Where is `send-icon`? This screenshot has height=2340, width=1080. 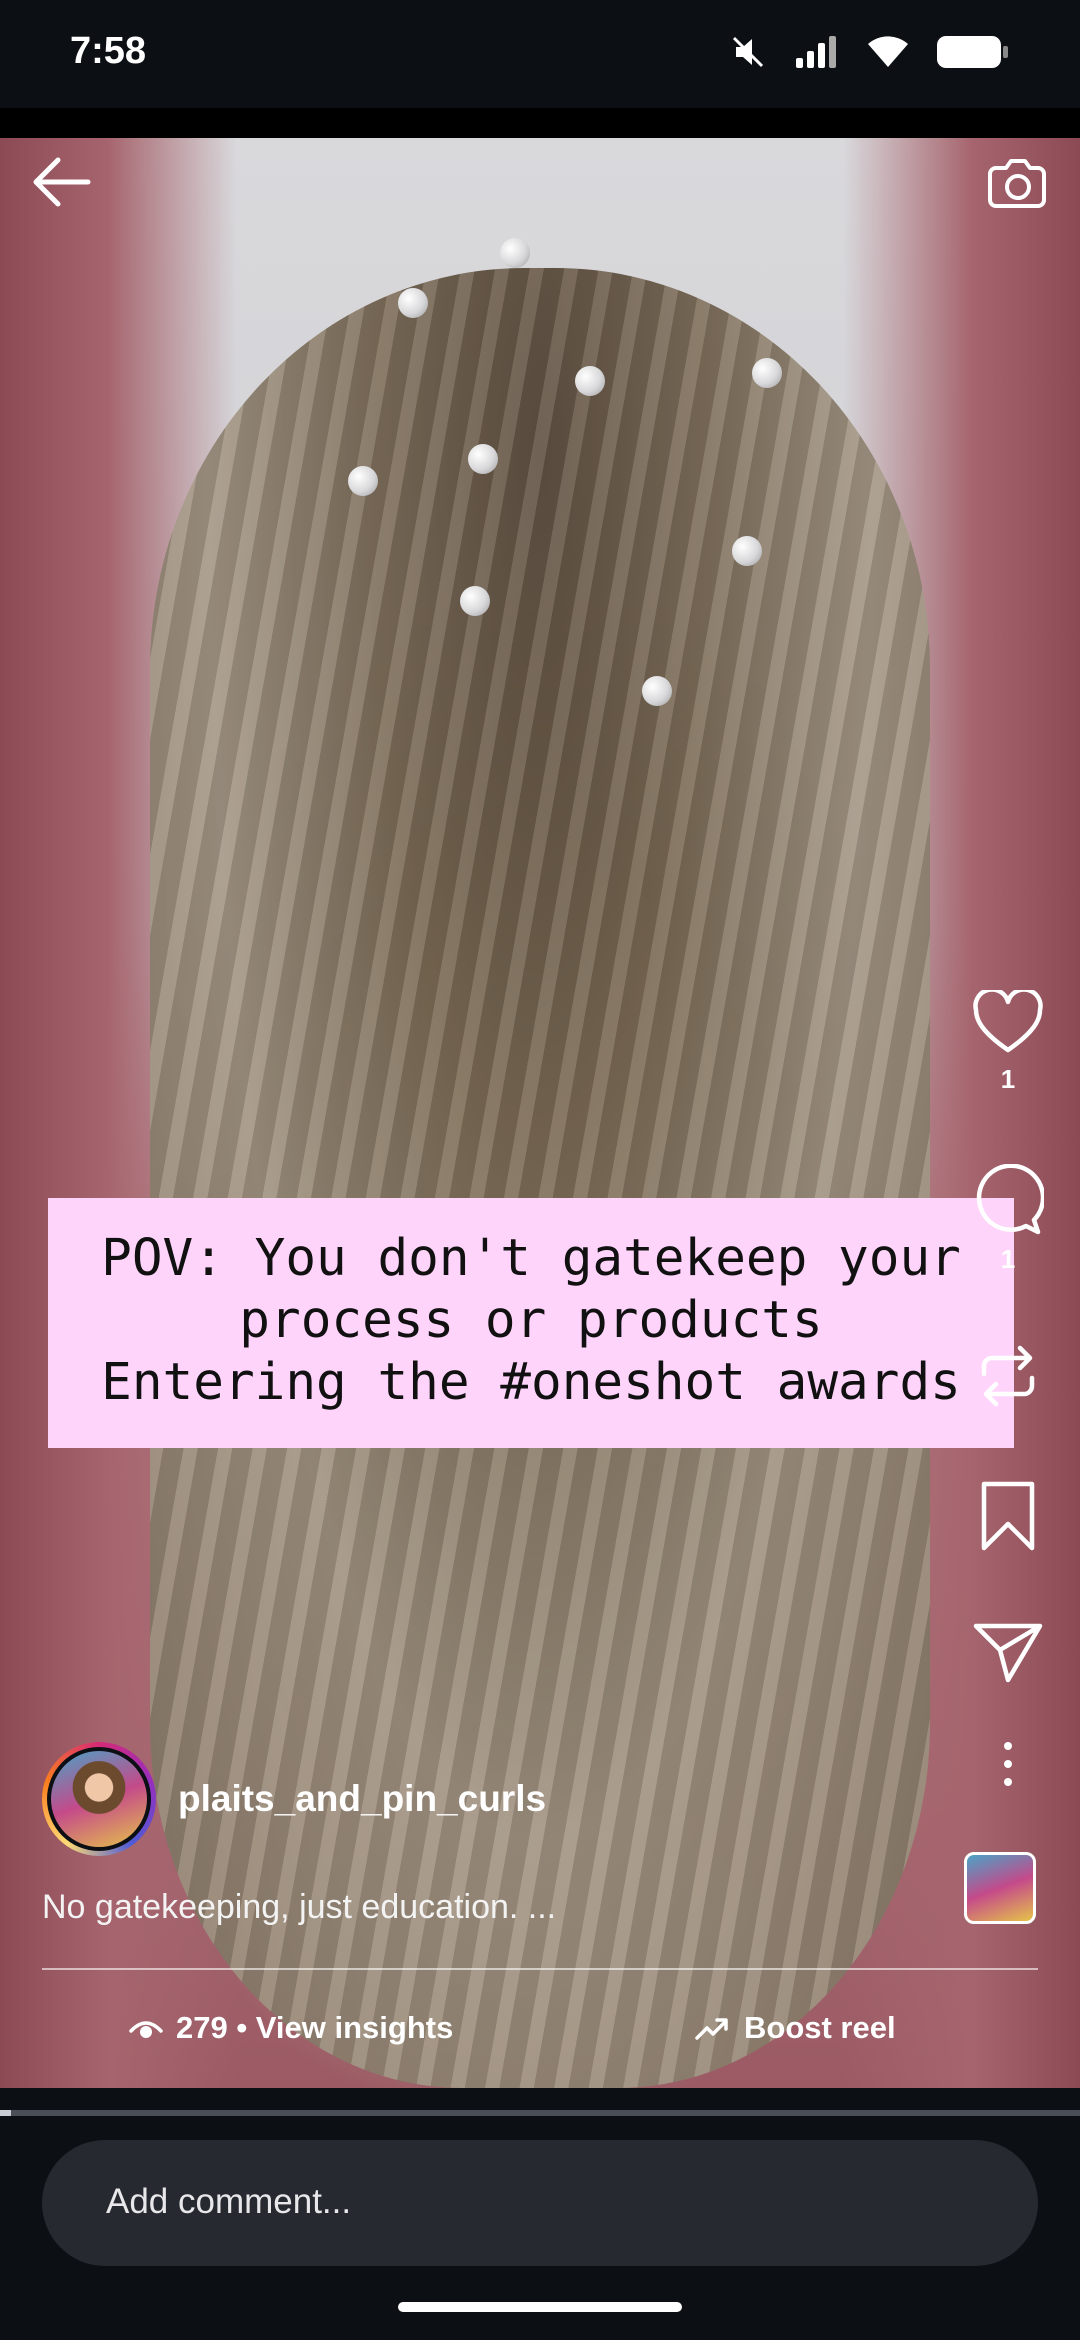 send-icon is located at coordinates (1008, 1653).